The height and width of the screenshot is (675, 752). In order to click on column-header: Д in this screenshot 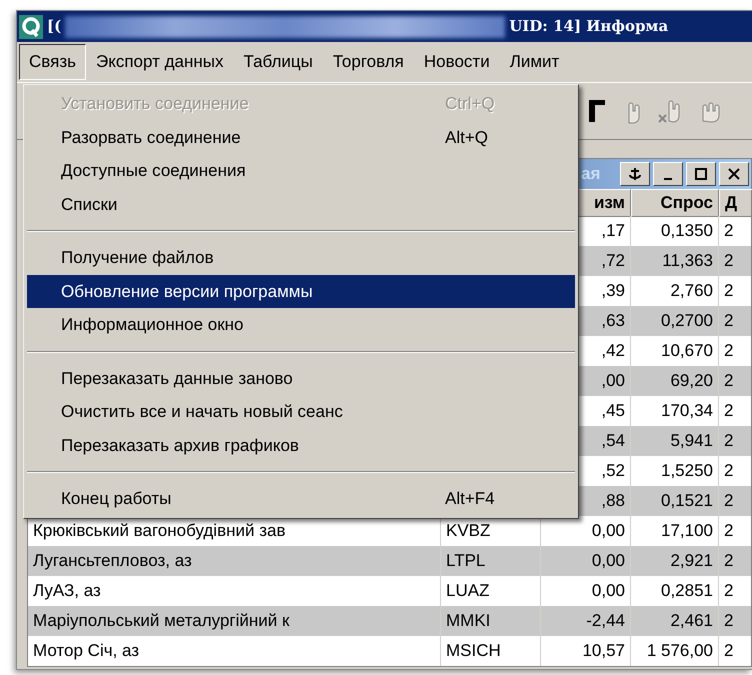, I will do `click(735, 202)`.